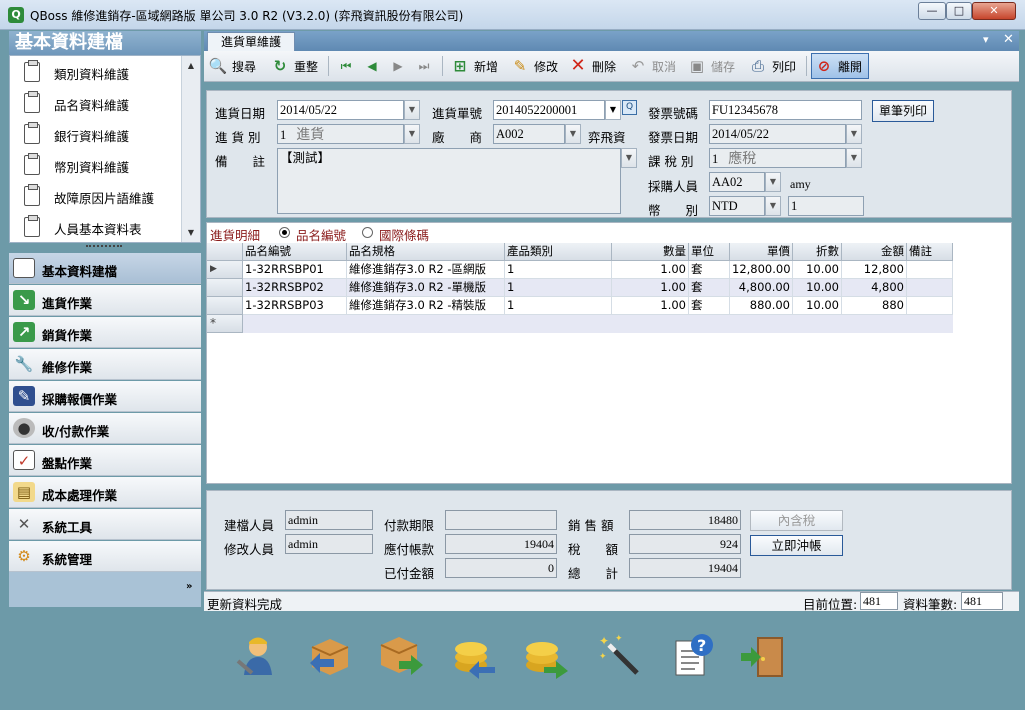 Image resolution: width=1025 pixels, height=710 pixels. What do you see at coordinates (986, 39) in the screenshot?
I see `tab-menu-button: ▾` at bounding box center [986, 39].